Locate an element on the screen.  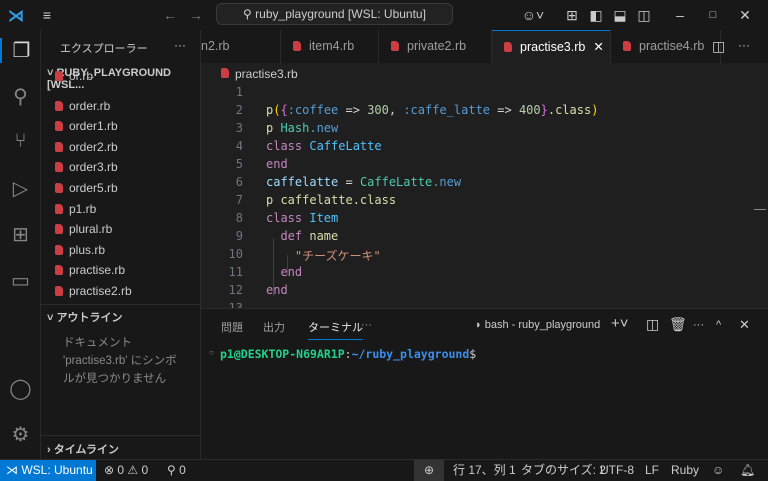
menu-icon: ≡ is located at coordinates (47, 15).